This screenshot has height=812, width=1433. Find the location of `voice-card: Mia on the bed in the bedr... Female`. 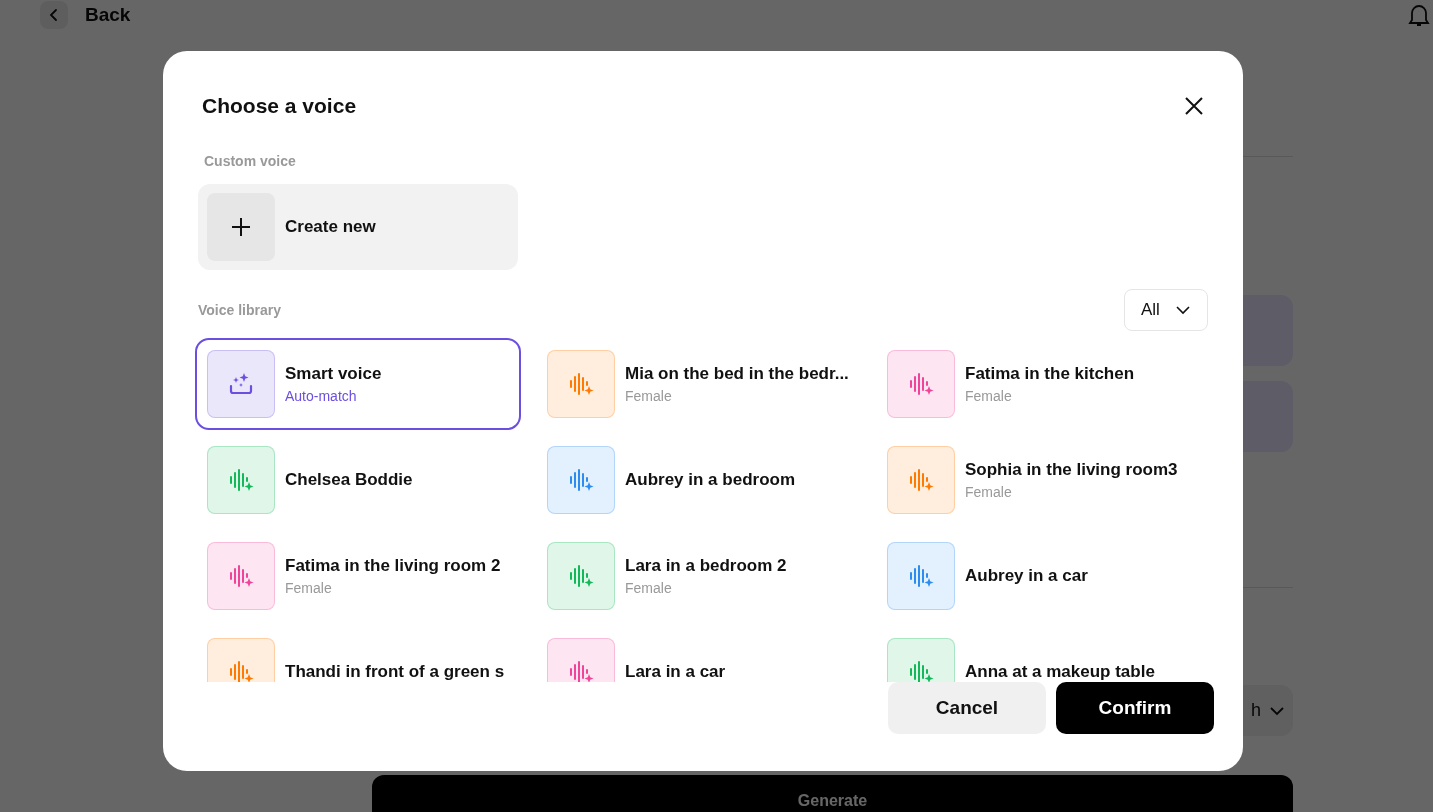

voice-card: Mia on the bed in the bedr... Female is located at coordinates (698, 384).